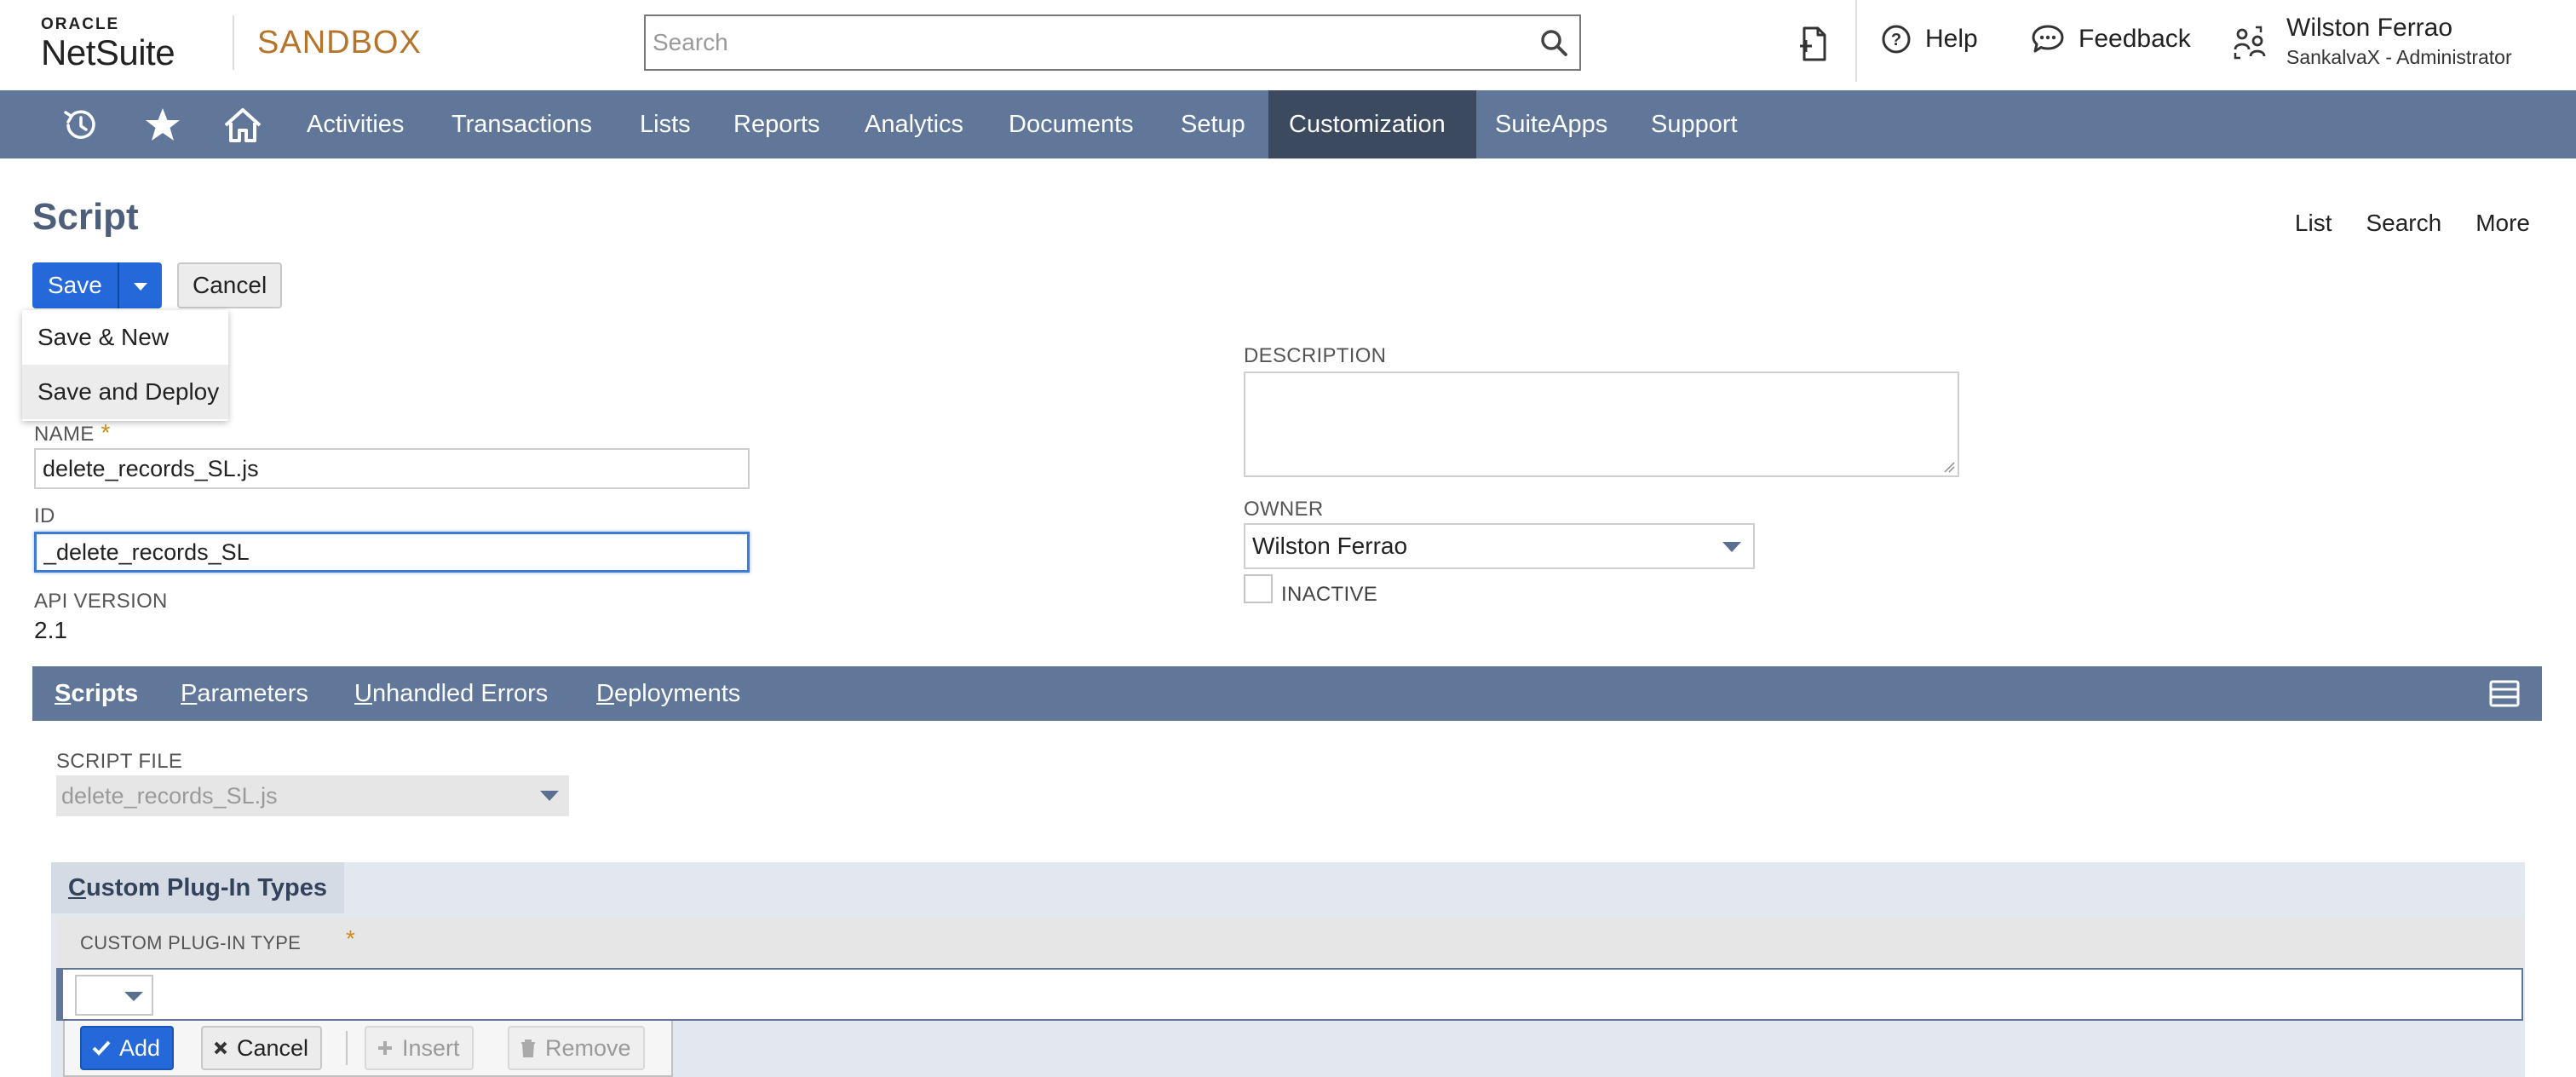 The image size is (2576, 1077). I want to click on api-version-label: API VERSION, so click(101, 601).